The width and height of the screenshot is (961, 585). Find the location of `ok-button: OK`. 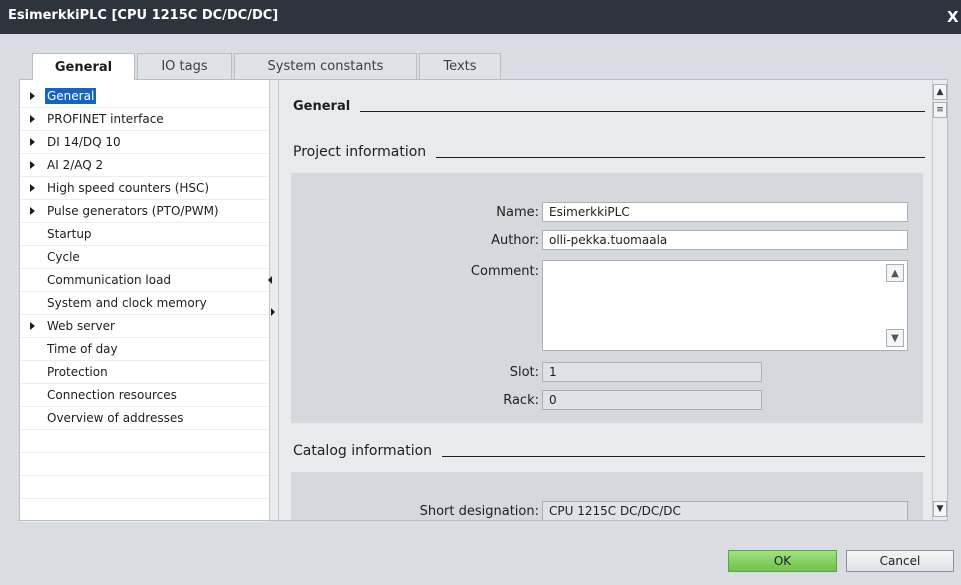

ok-button: OK is located at coordinates (782, 561).